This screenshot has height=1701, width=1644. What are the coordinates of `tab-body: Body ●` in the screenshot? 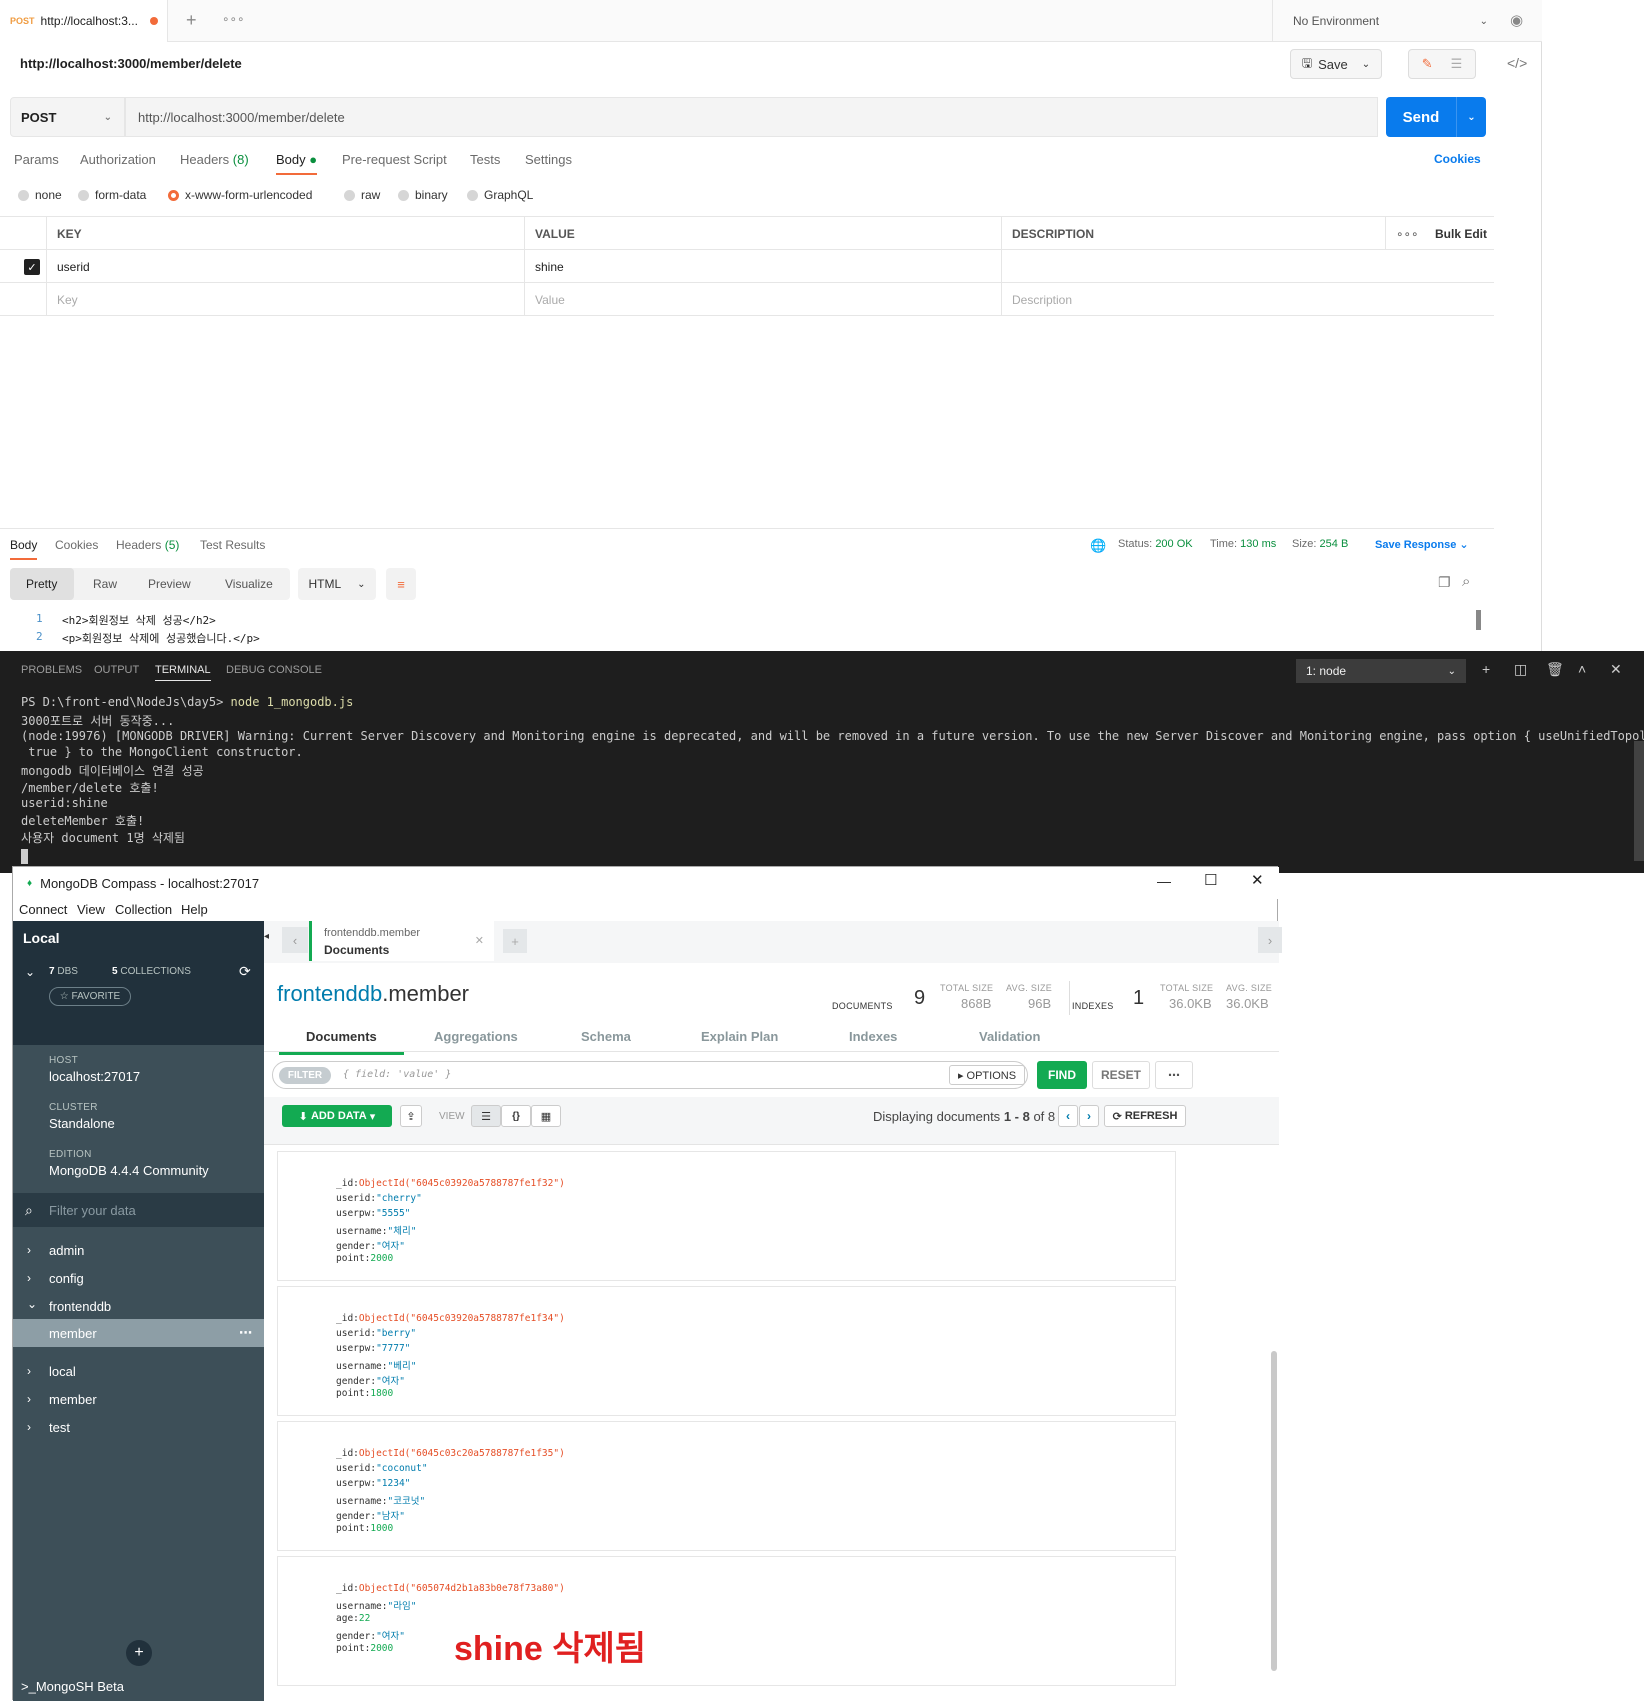 It's located at (297, 163).